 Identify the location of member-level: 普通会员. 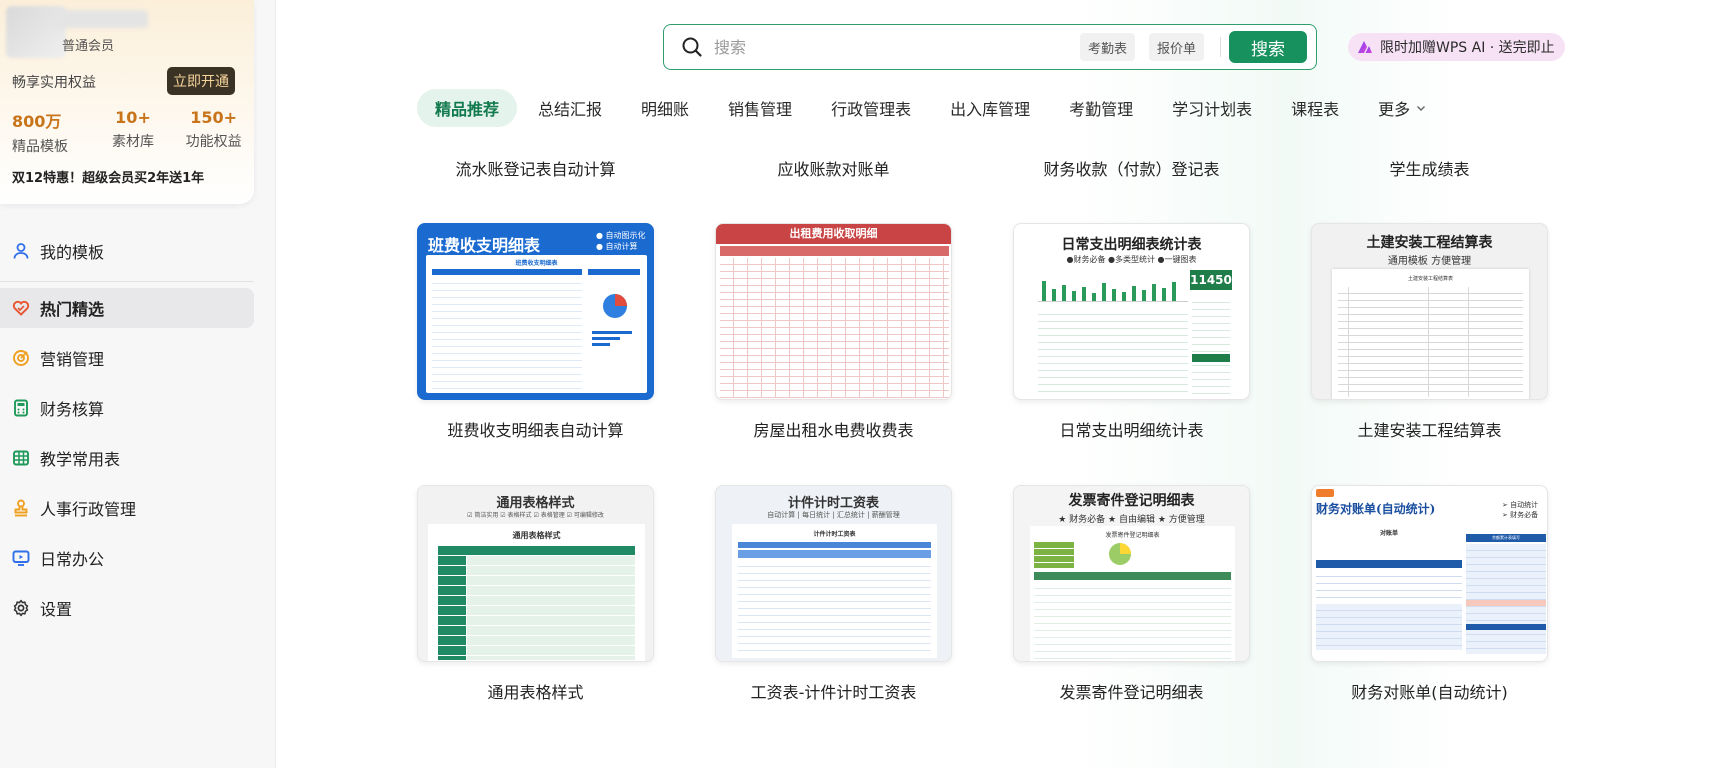
(88, 46).